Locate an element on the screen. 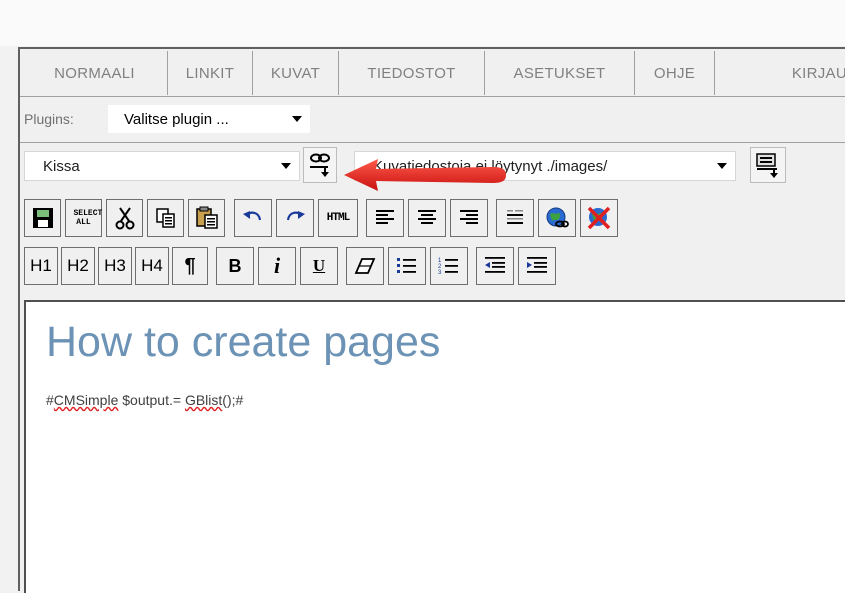 The height and width of the screenshot is (593, 845). eraser-icon is located at coordinates (365, 266).